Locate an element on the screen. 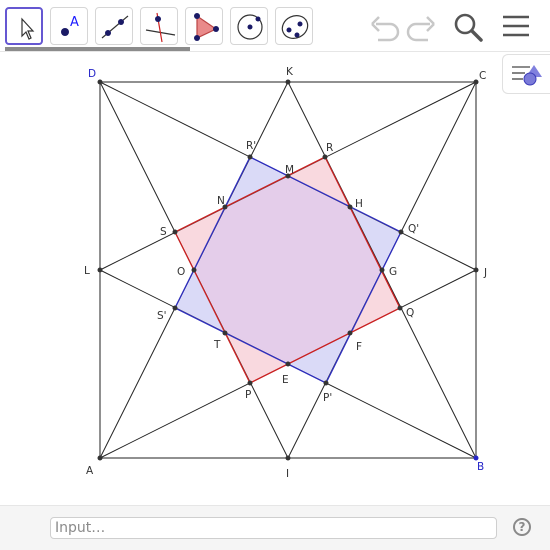  label-H: H is located at coordinates (359, 204).